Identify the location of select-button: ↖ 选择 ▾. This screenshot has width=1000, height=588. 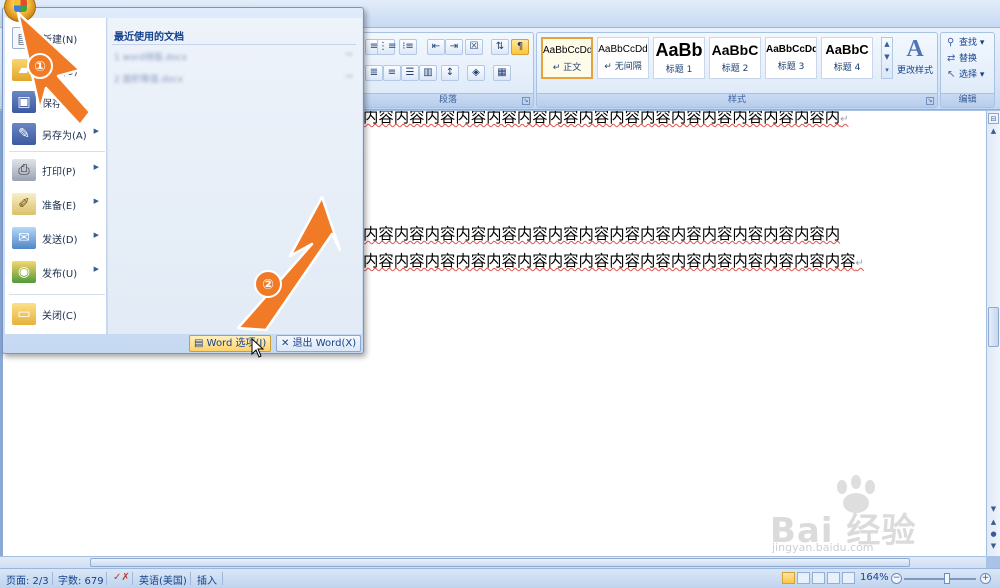
(965, 75).